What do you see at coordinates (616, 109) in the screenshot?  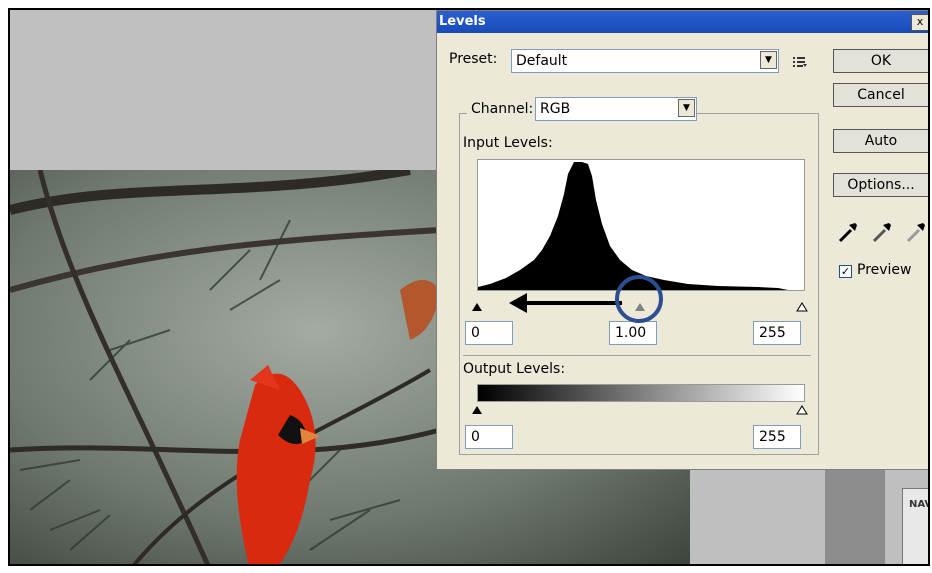 I see `channel-select: RGB ▼` at bounding box center [616, 109].